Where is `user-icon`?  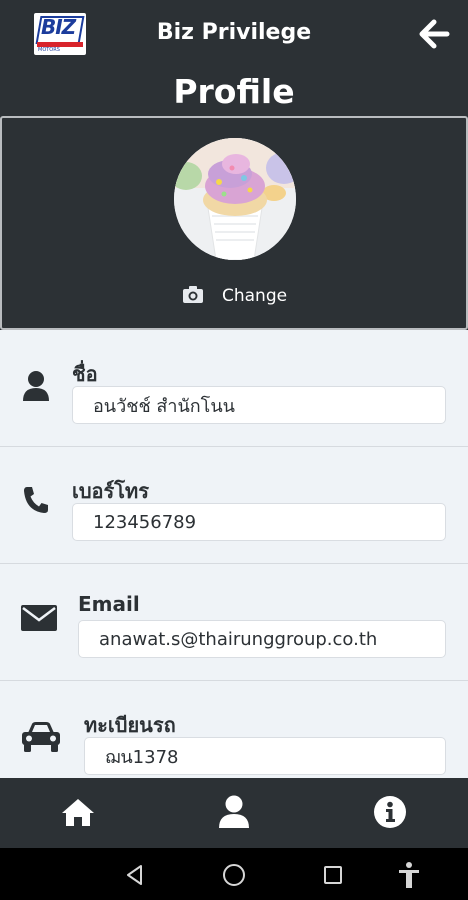
user-icon is located at coordinates (36, 388).